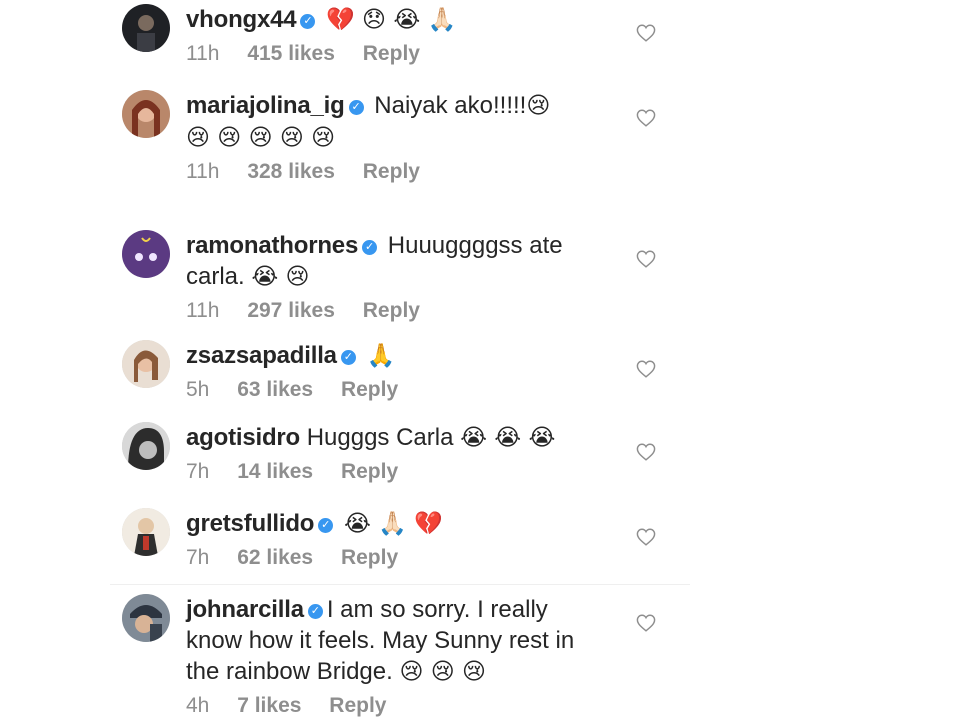  I want to click on username: johnarcilla, so click(245, 609).